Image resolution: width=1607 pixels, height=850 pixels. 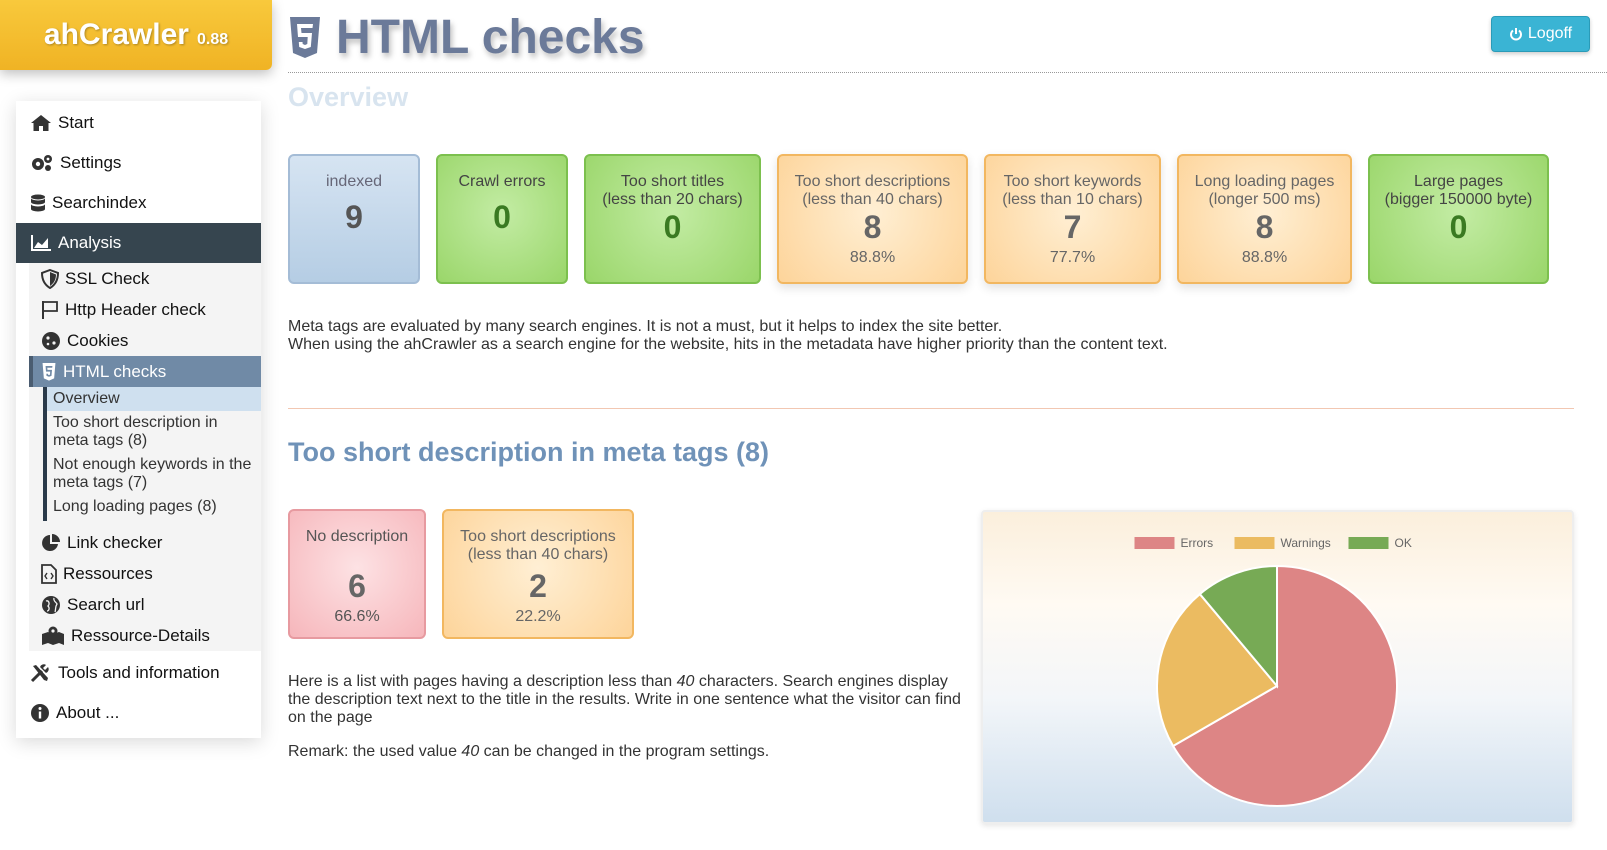 I want to click on nav-searchindex: Searchindex, so click(x=138, y=203).